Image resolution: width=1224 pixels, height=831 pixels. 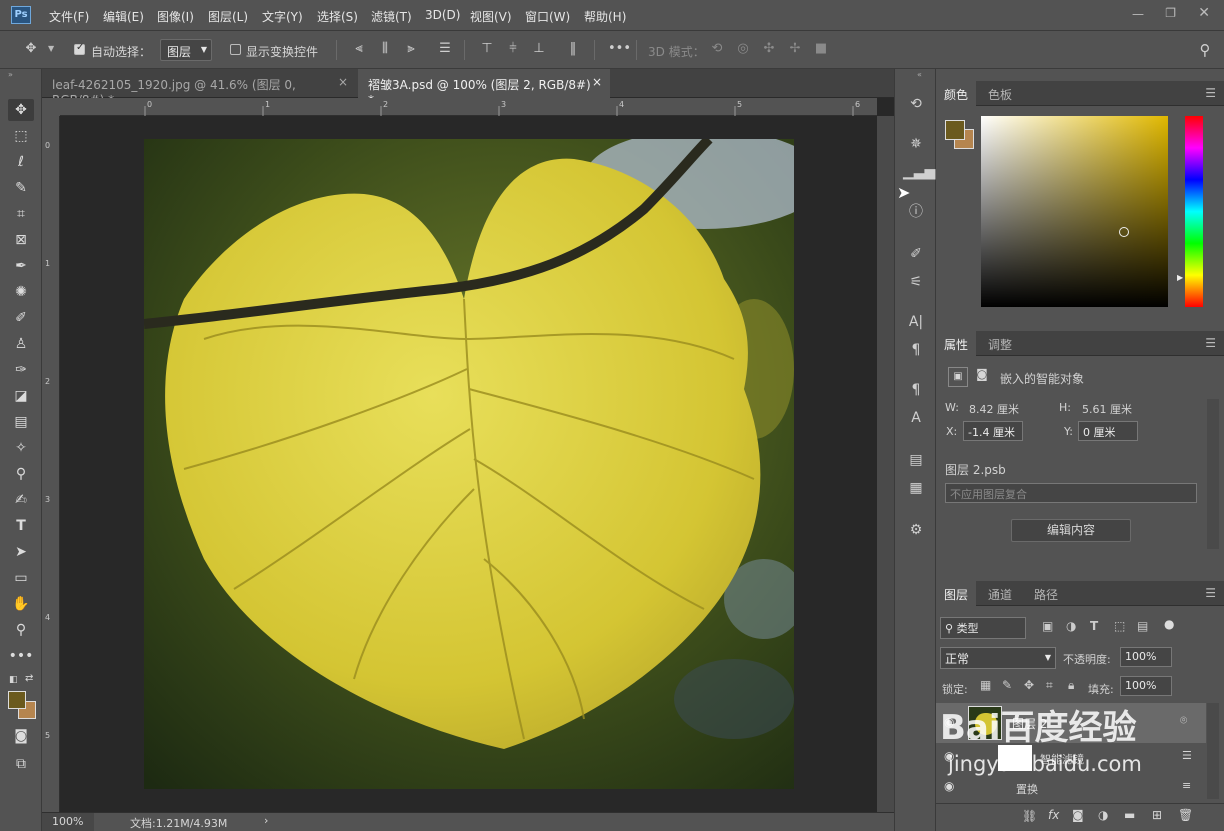 I want to click on filter-adjustment-icon: ◑, so click(x=1071, y=626).